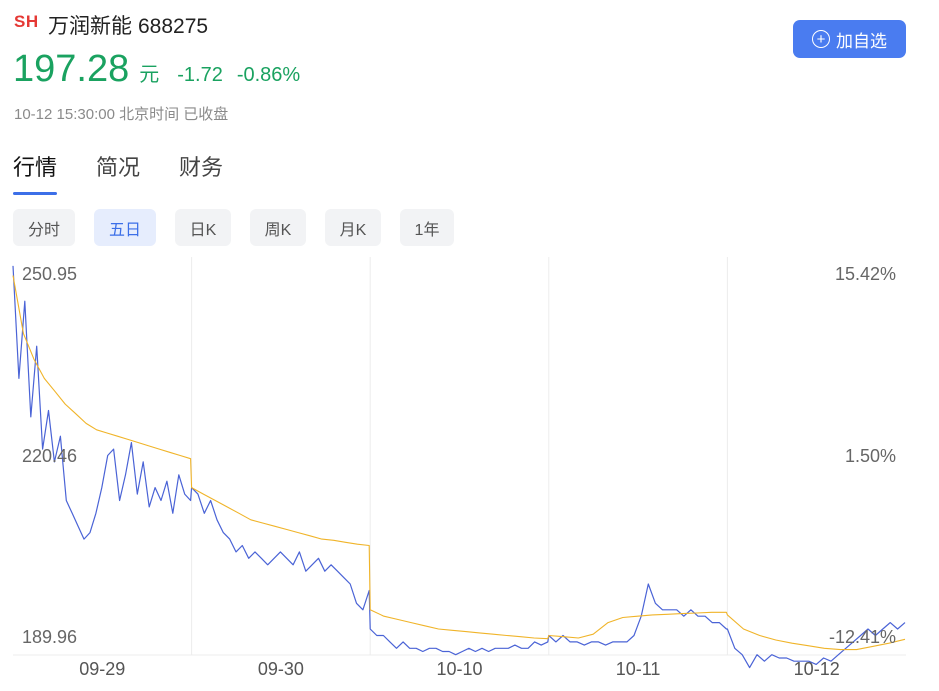 The width and height of the screenshot is (939, 691). I want to click on tab-finance: 财务, so click(201, 166).